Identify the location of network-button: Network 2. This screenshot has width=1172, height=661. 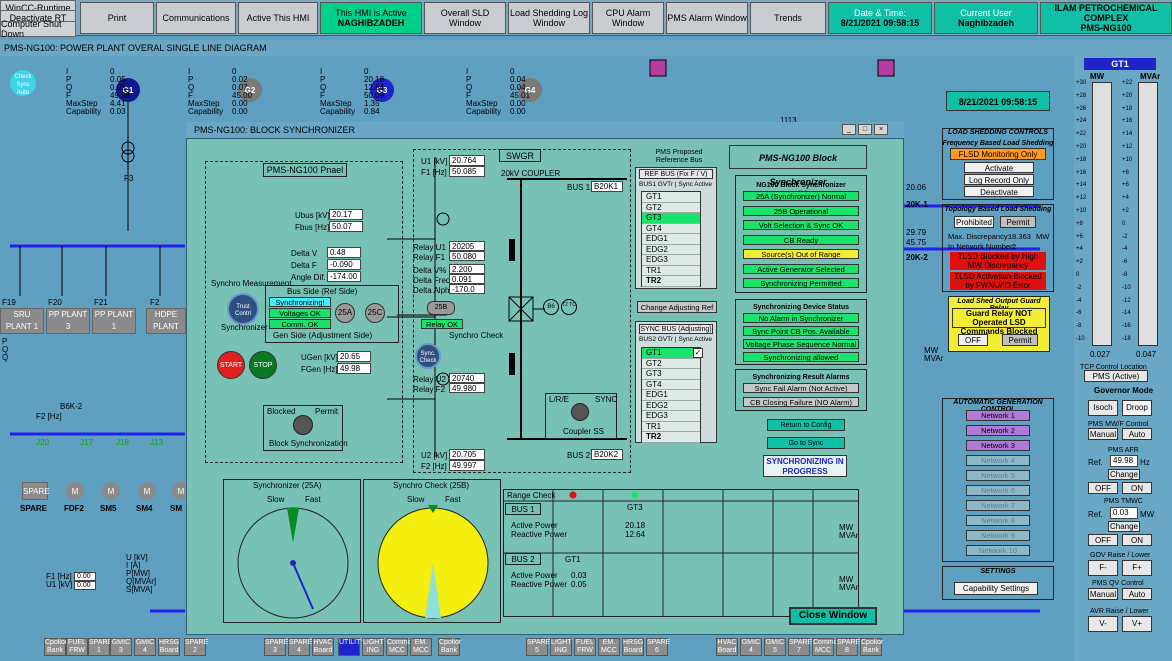
(998, 430).